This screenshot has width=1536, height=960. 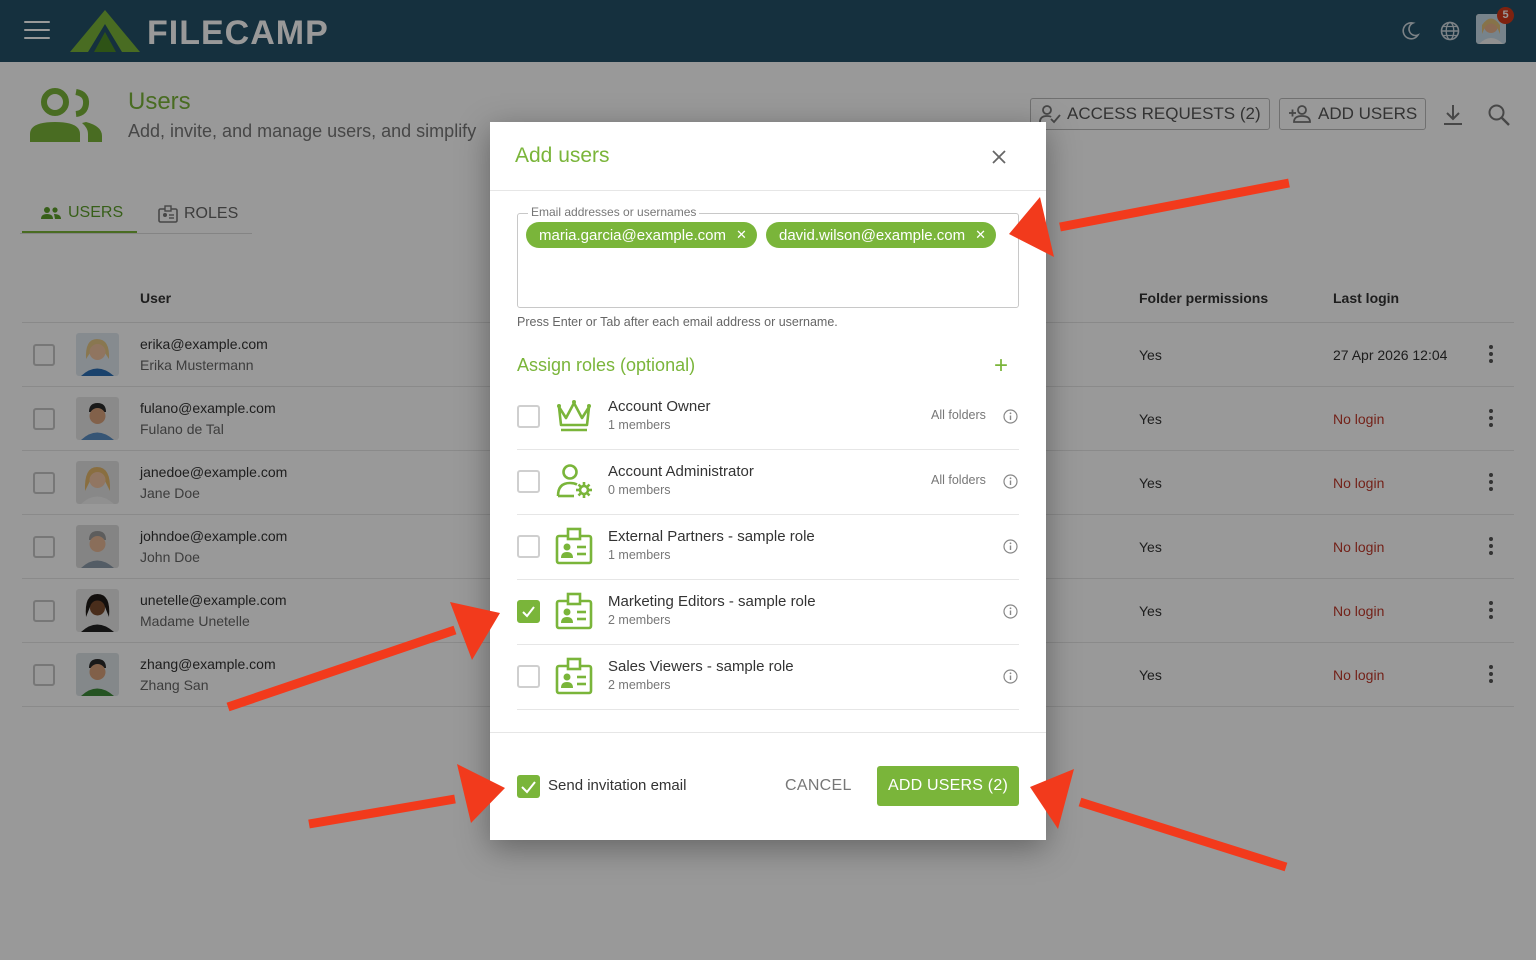 What do you see at coordinates (818, 786) in the screenshot?
I see `cancel-button: CANCEL` at bounding box center [818, 786].